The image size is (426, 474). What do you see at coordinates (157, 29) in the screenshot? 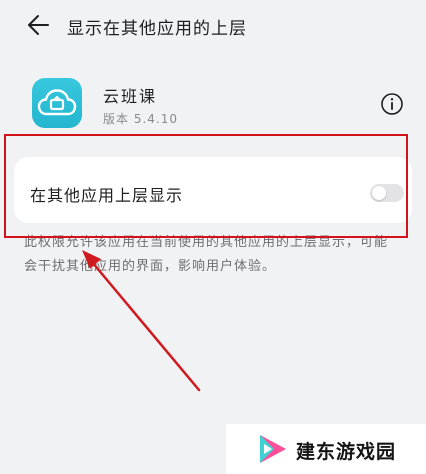
I see `page-title: 显示在其他应用的上层` at bounding box center [157, 29].